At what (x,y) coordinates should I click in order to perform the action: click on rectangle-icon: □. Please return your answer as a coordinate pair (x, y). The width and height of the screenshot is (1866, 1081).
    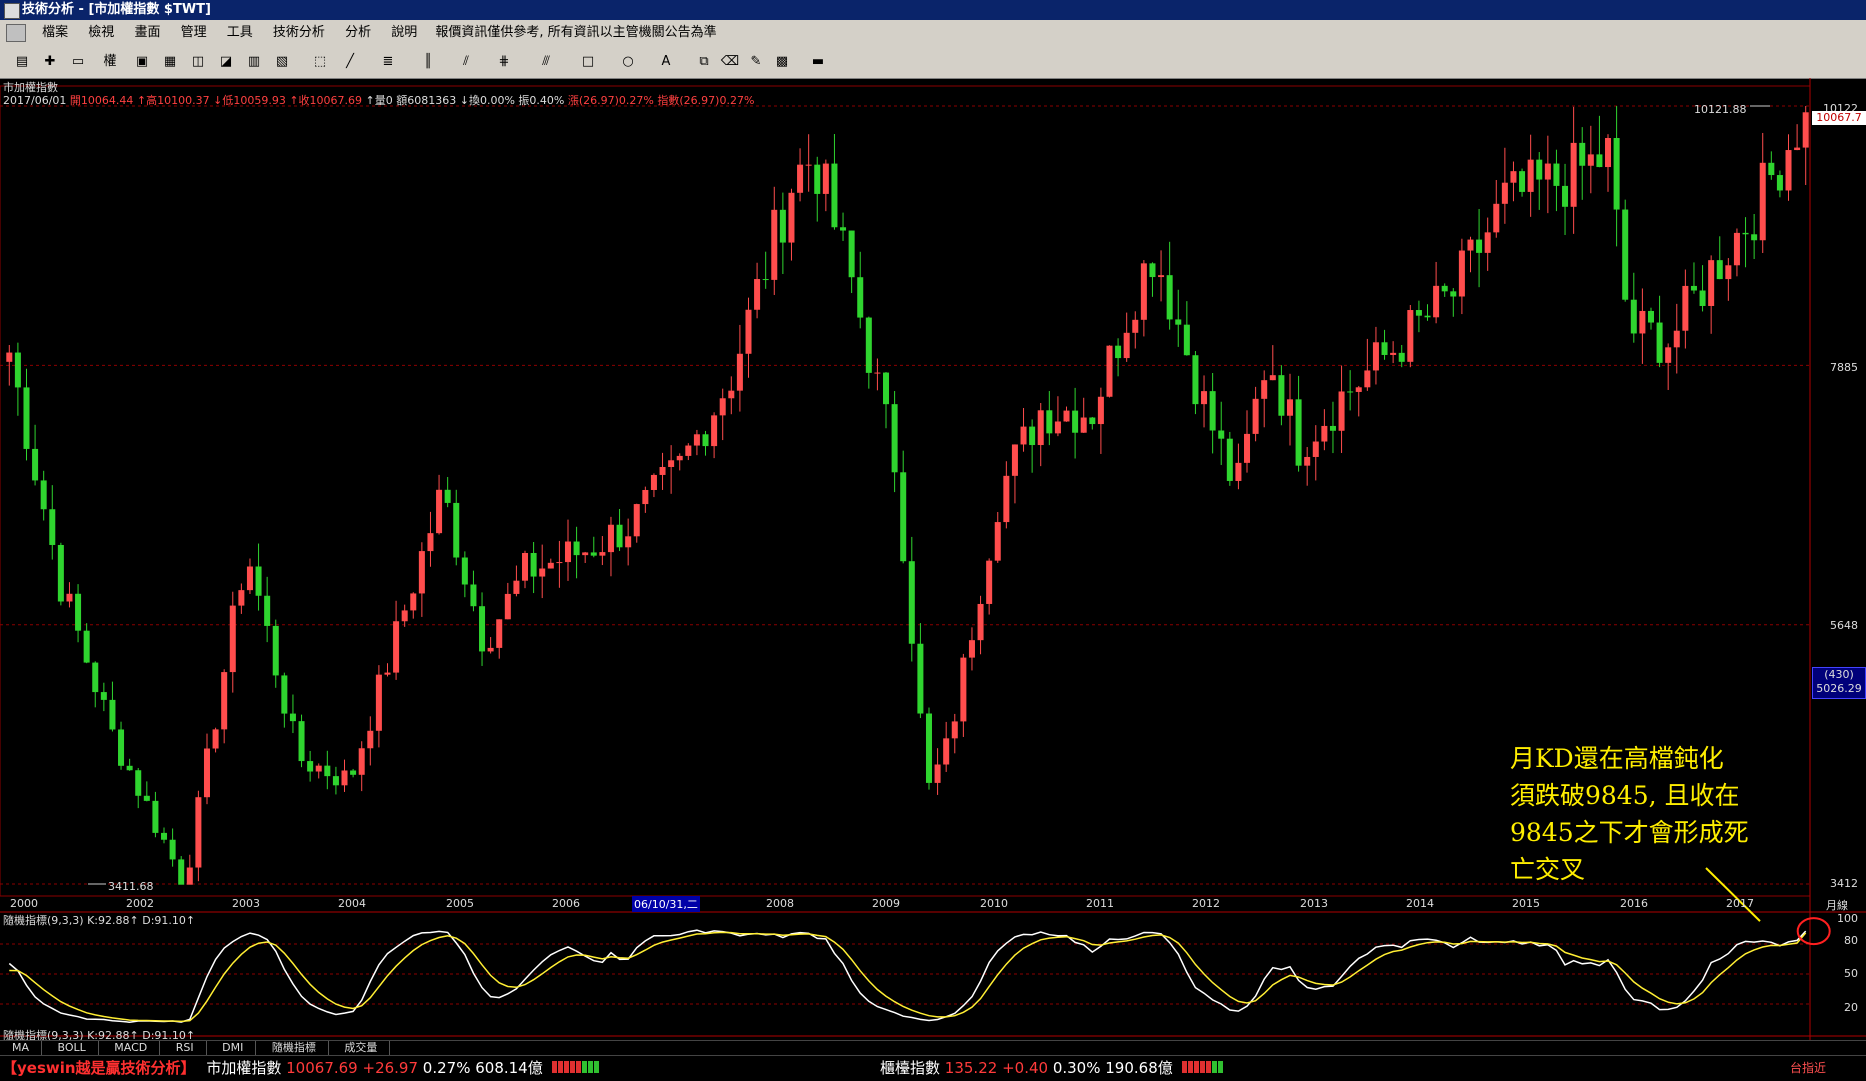
    Looking at the image, I should click on (588, 62).